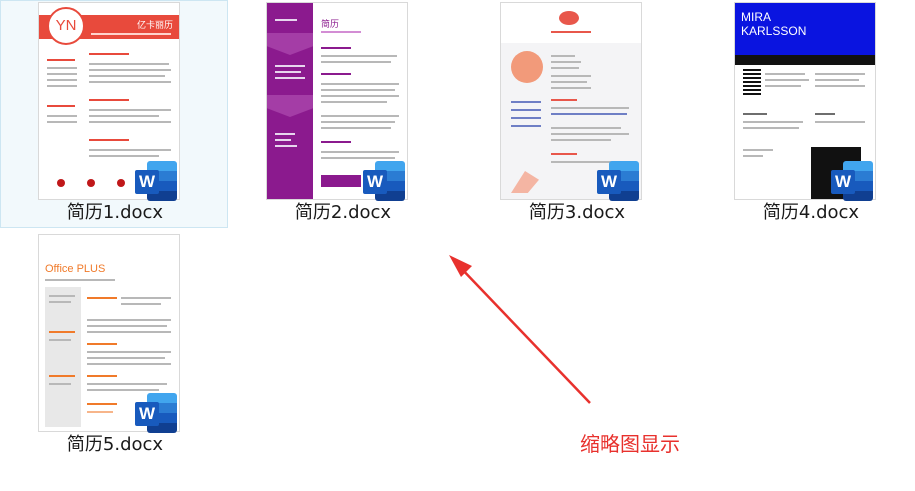  Describe the element at coordinates (630, 444) in the screenshot. I see `annotation-caption: 缩略图显示` at that location.